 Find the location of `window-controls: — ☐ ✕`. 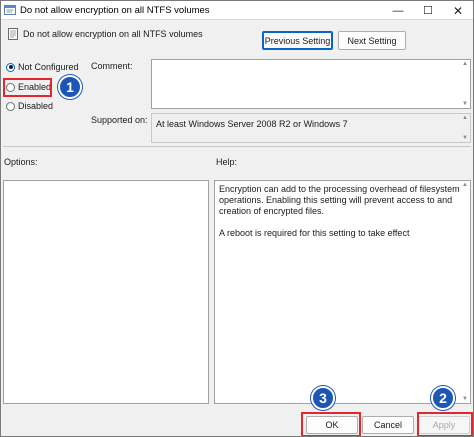

window-controls: — ☐ ✕ is located at coordinates (428, 10).